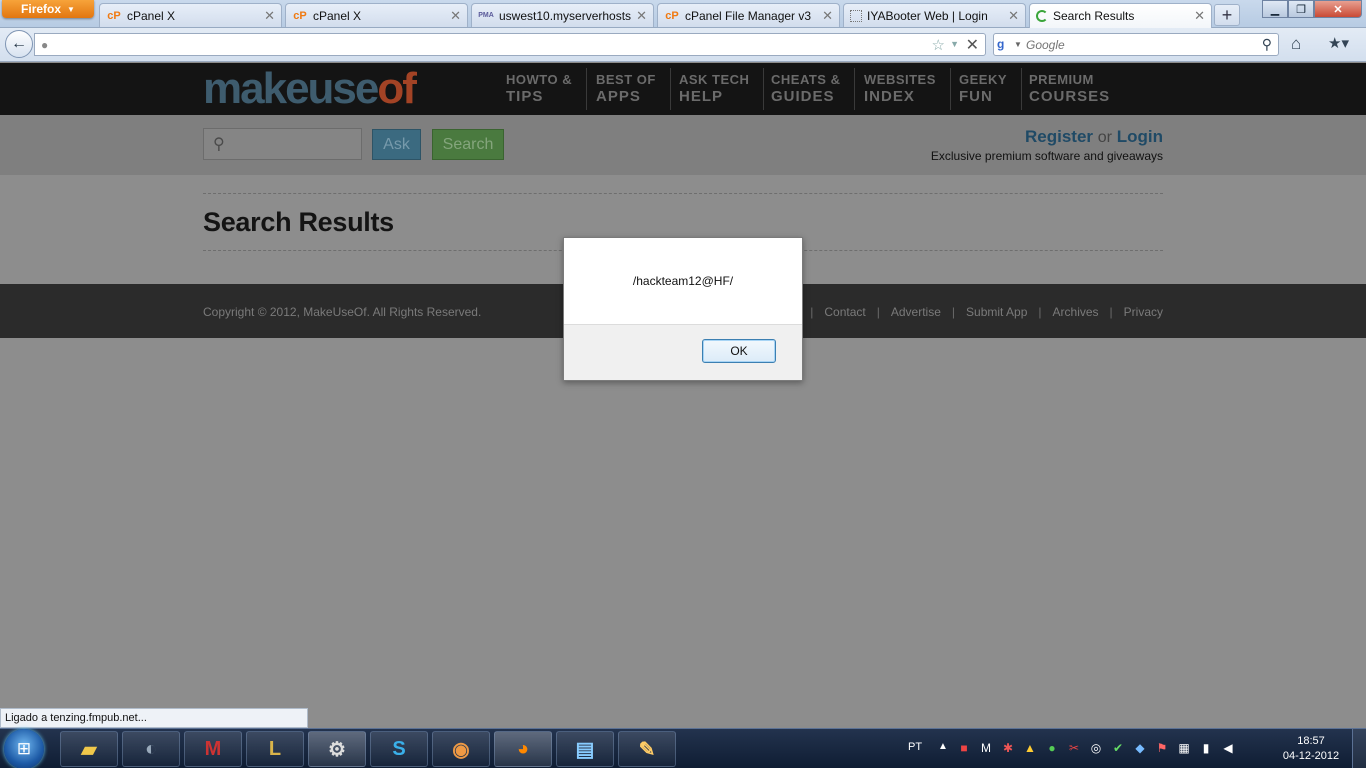 The width and height of the screenshot is (1366, 768). What do you see at coordinates (1059, 136) in the screenshot?
I see `register-link: Register` at bounding box center [1059, 136].